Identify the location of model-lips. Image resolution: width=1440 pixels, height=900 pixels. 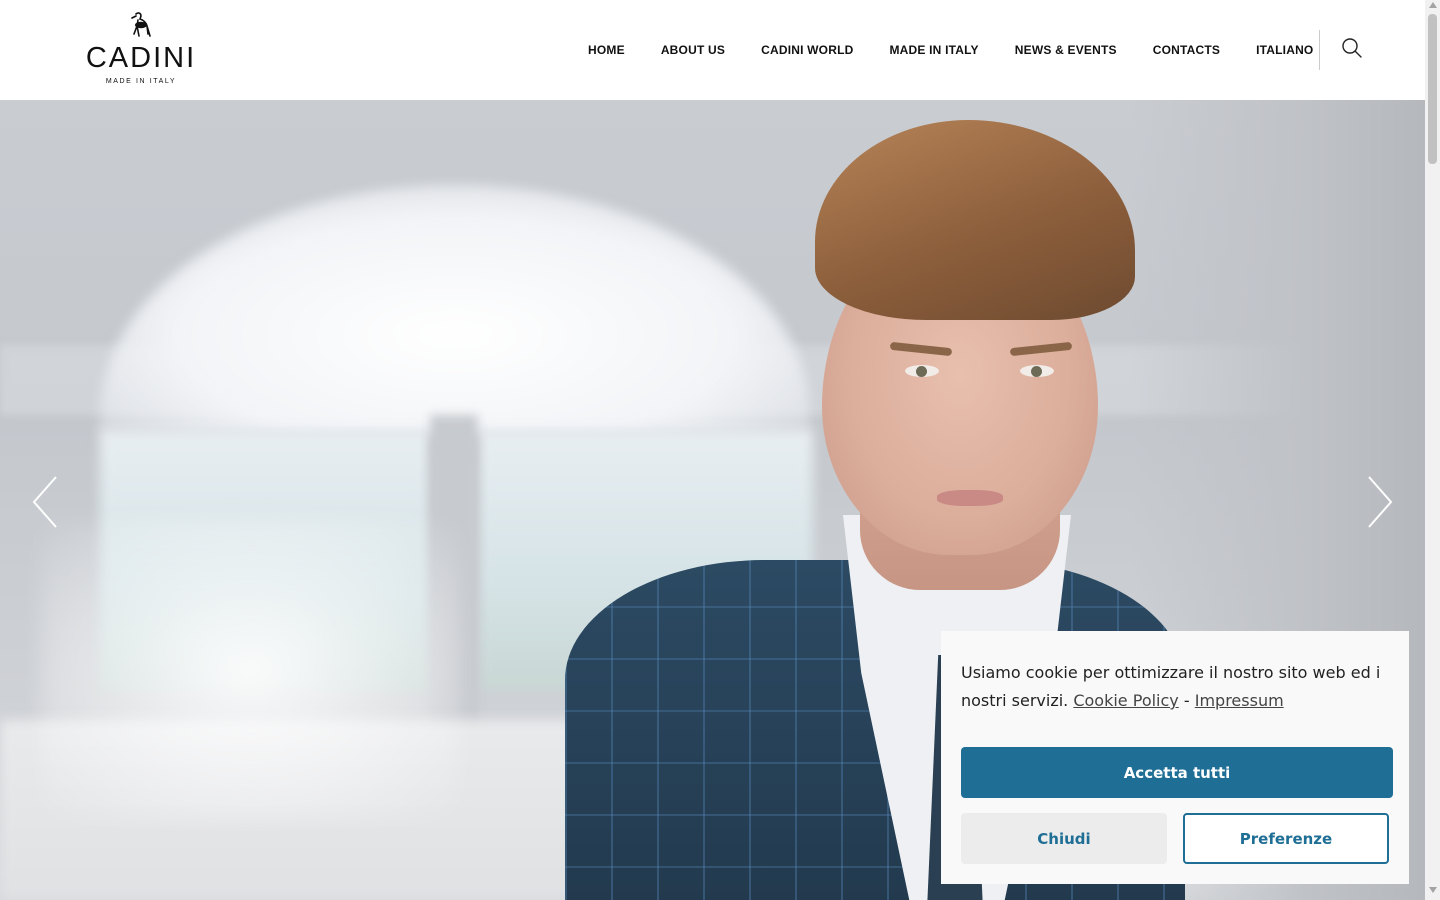
(970, 498).